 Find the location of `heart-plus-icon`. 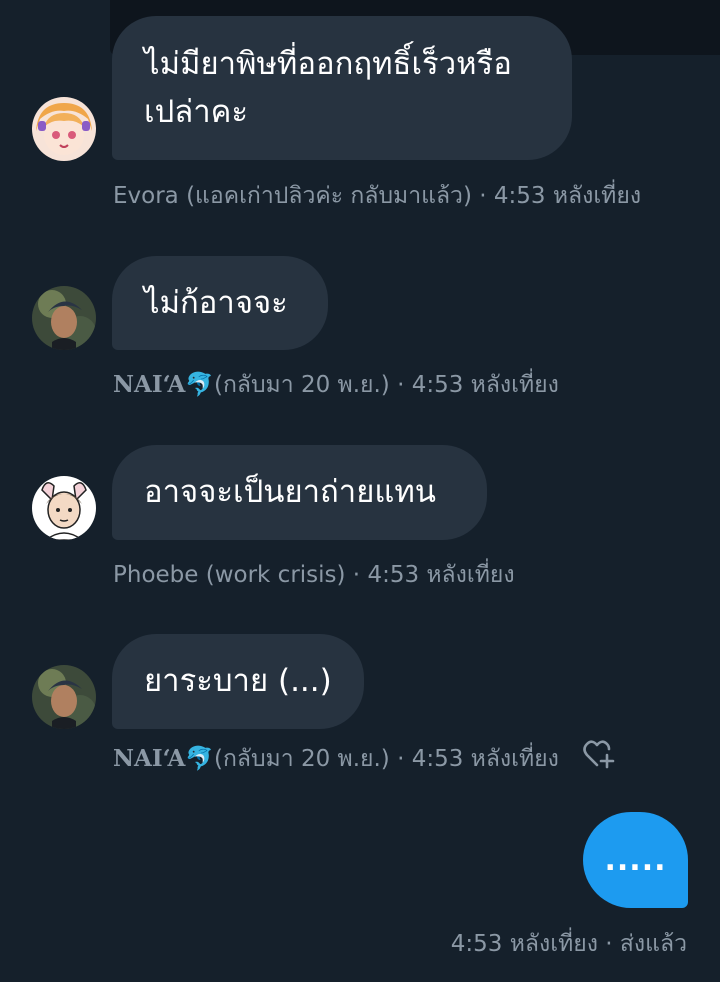

heart-plus-icon is located at coordinates (600, 754).